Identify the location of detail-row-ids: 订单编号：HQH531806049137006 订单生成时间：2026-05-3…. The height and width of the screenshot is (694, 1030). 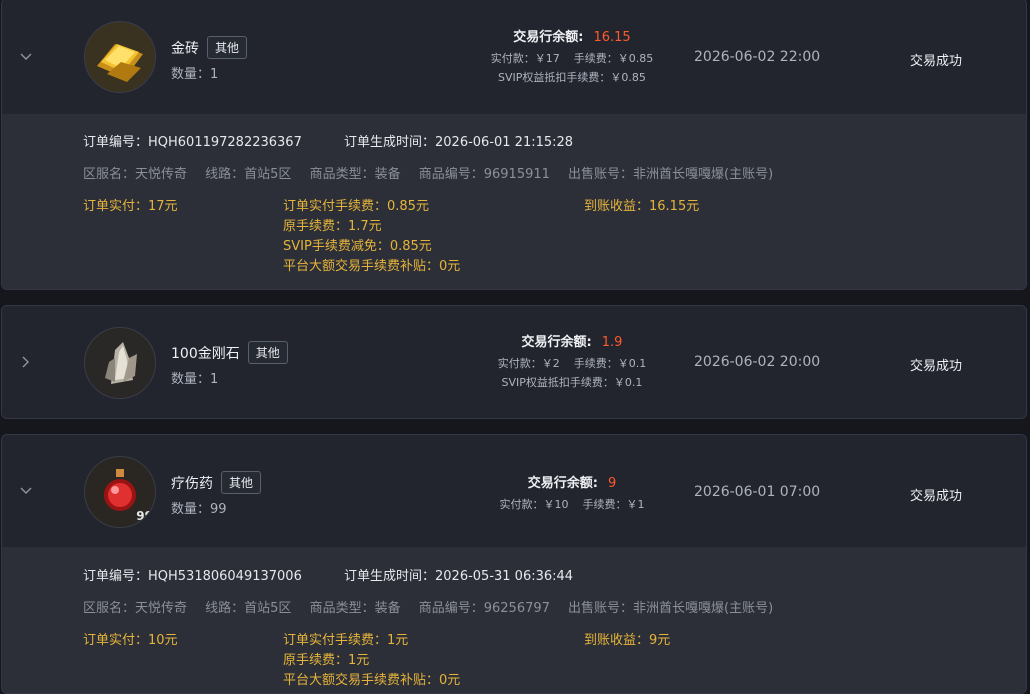
(328, 574).